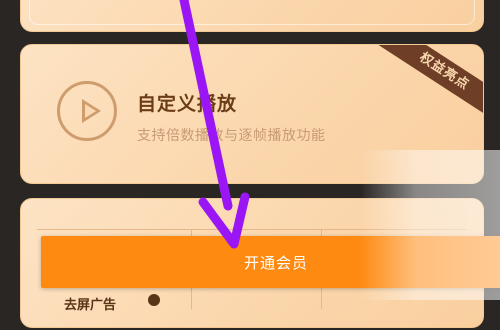 The height and width of the screenshot is (330, 500). I want to click on card-inner-border, so click(252, 12).